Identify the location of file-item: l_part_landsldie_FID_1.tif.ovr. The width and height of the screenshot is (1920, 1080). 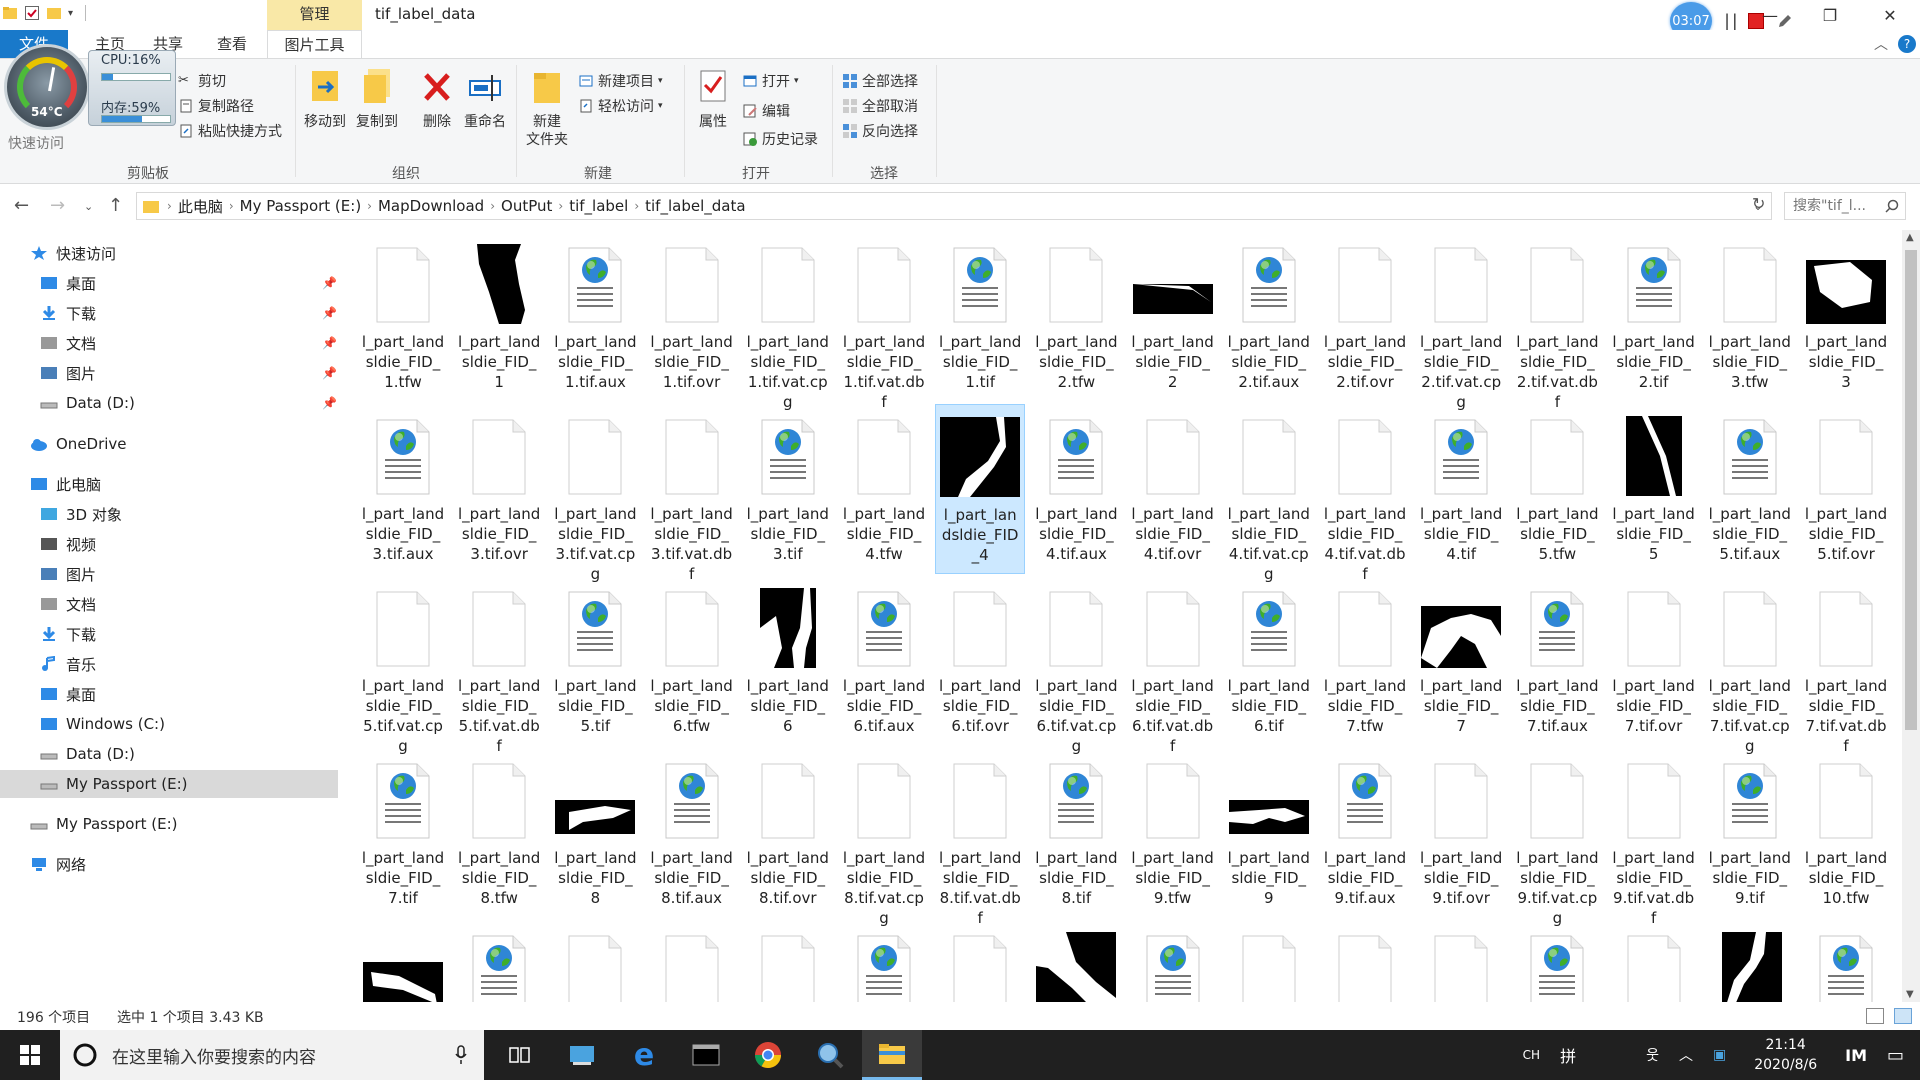
(692, 317).